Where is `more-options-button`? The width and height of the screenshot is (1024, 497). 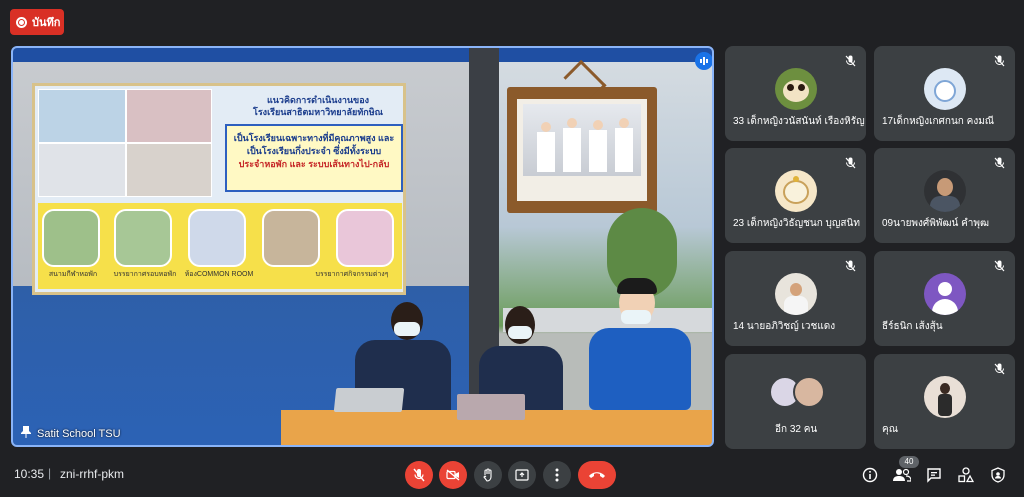
more-options-button is located at coordinates (557, 475).